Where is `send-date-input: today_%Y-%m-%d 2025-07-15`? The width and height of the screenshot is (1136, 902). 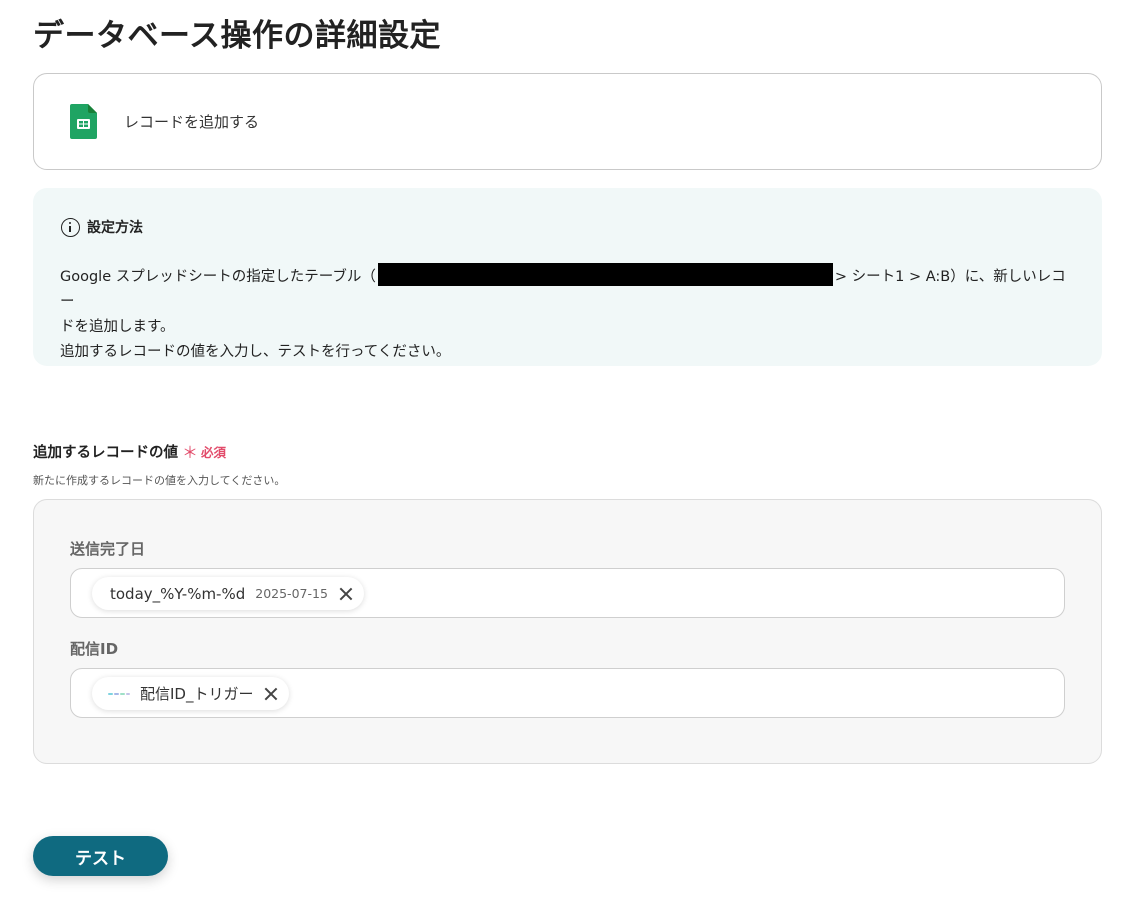
send-date-input: today_%Y-%m-%d 2025-07-15 is located at coordinates (567, 593).